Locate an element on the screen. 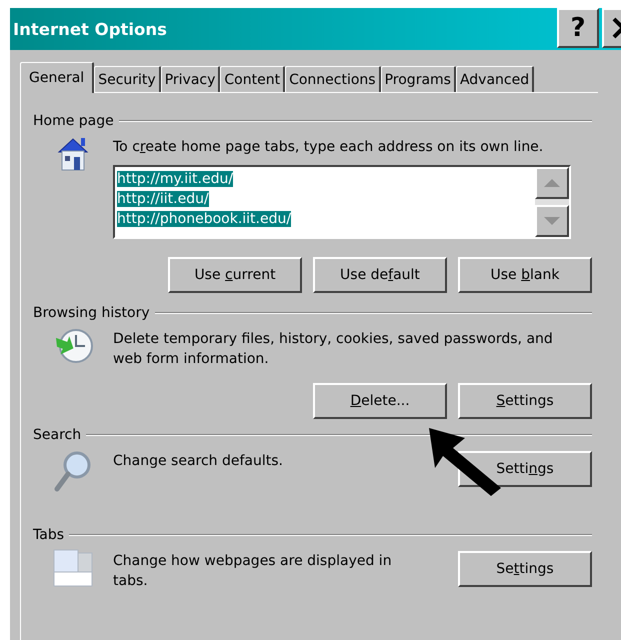 The image size is (621, 640). description-text: Delete temporary files, history, cookies, saved passwords, and web form information. is located at coordinates (333, 349).